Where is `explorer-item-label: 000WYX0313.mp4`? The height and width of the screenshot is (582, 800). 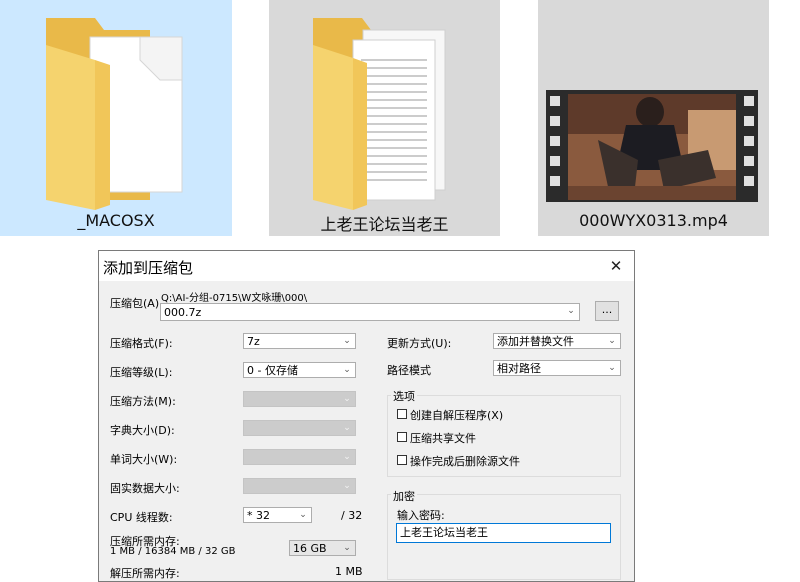 explorer-item-label: 000WYX0313.mp4 is located at coordinates (653, 220).